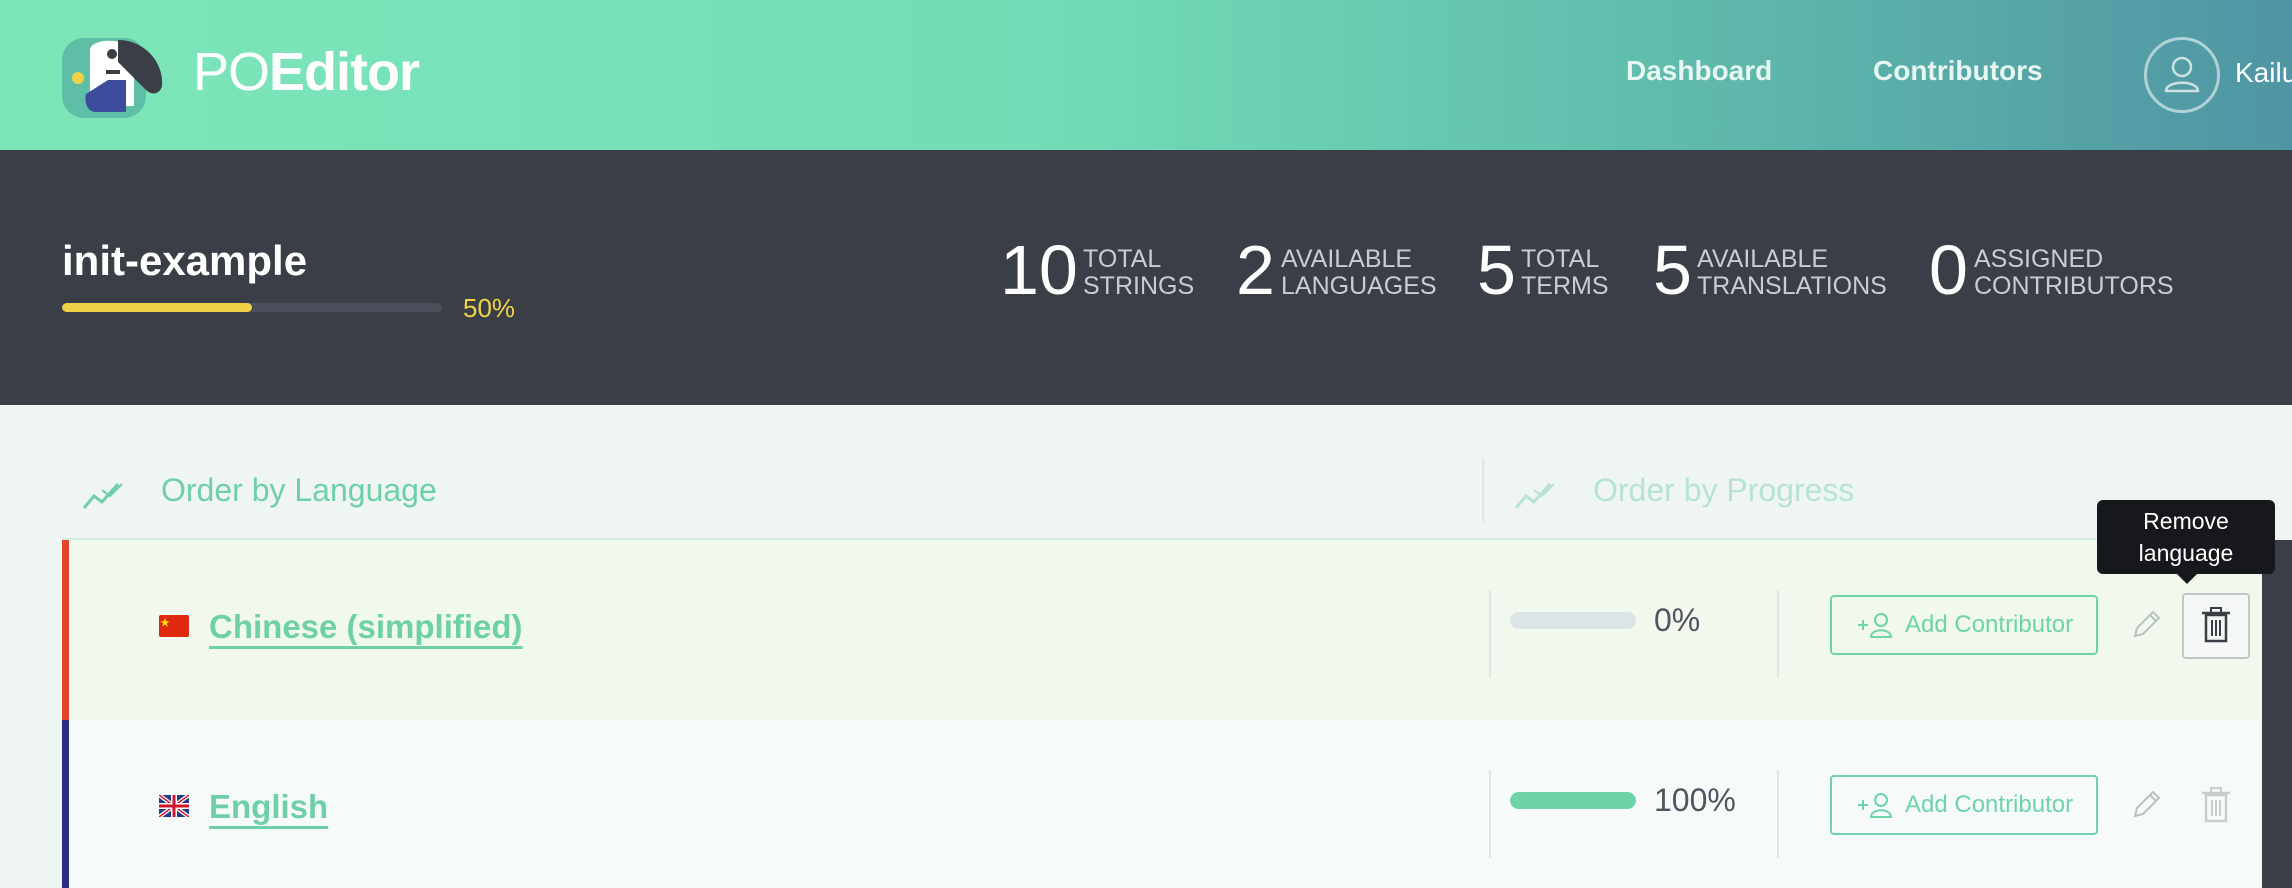  Describe the element at coordinates (1483, 490) in the screenshot. I see `ordering-divider` at that location.